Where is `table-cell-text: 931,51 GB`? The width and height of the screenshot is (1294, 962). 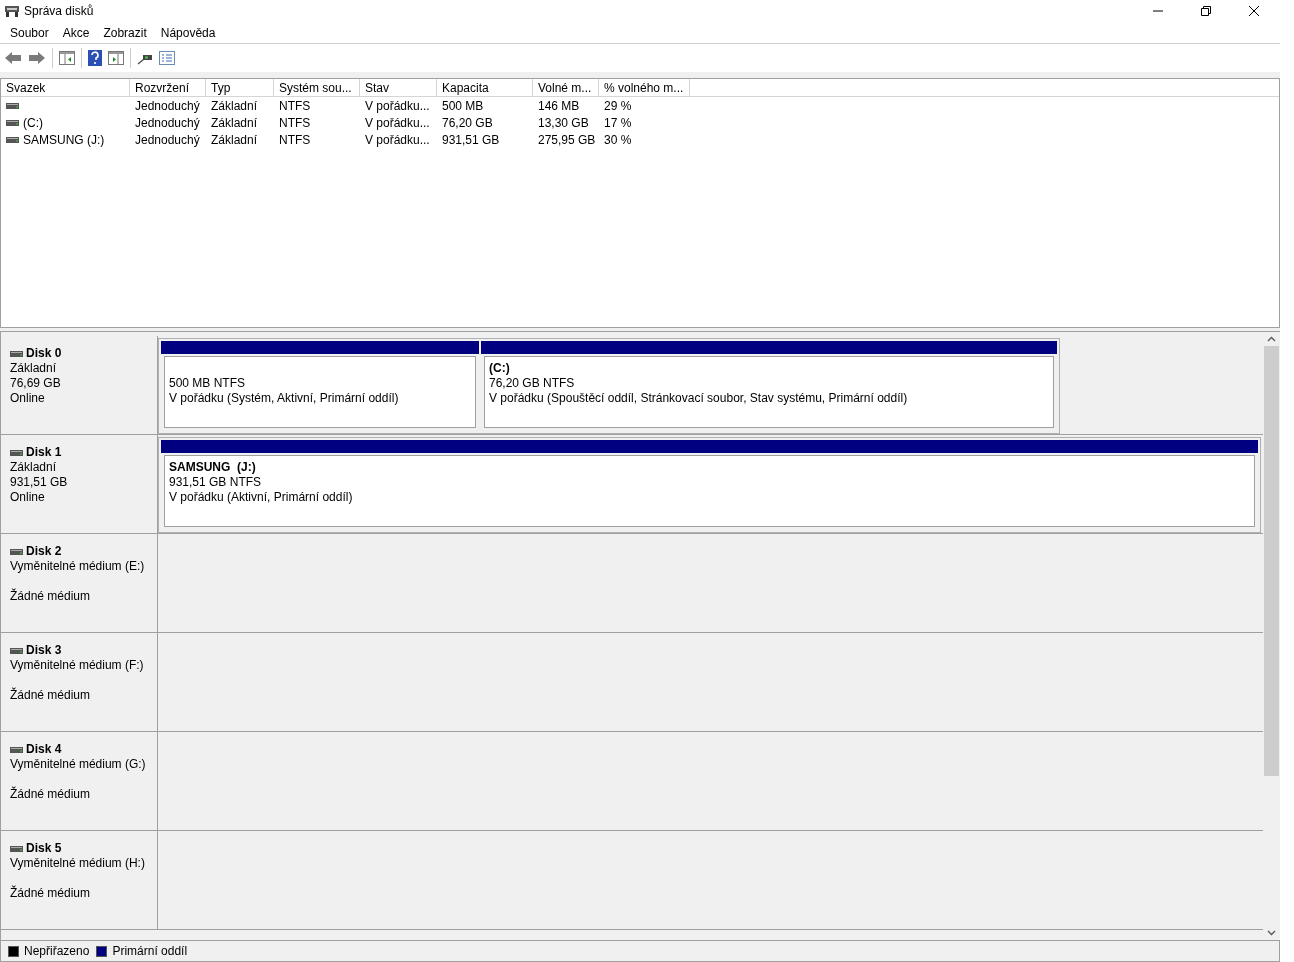
table-cell-text: 931,51 GB is located at coordinates (471, 140).